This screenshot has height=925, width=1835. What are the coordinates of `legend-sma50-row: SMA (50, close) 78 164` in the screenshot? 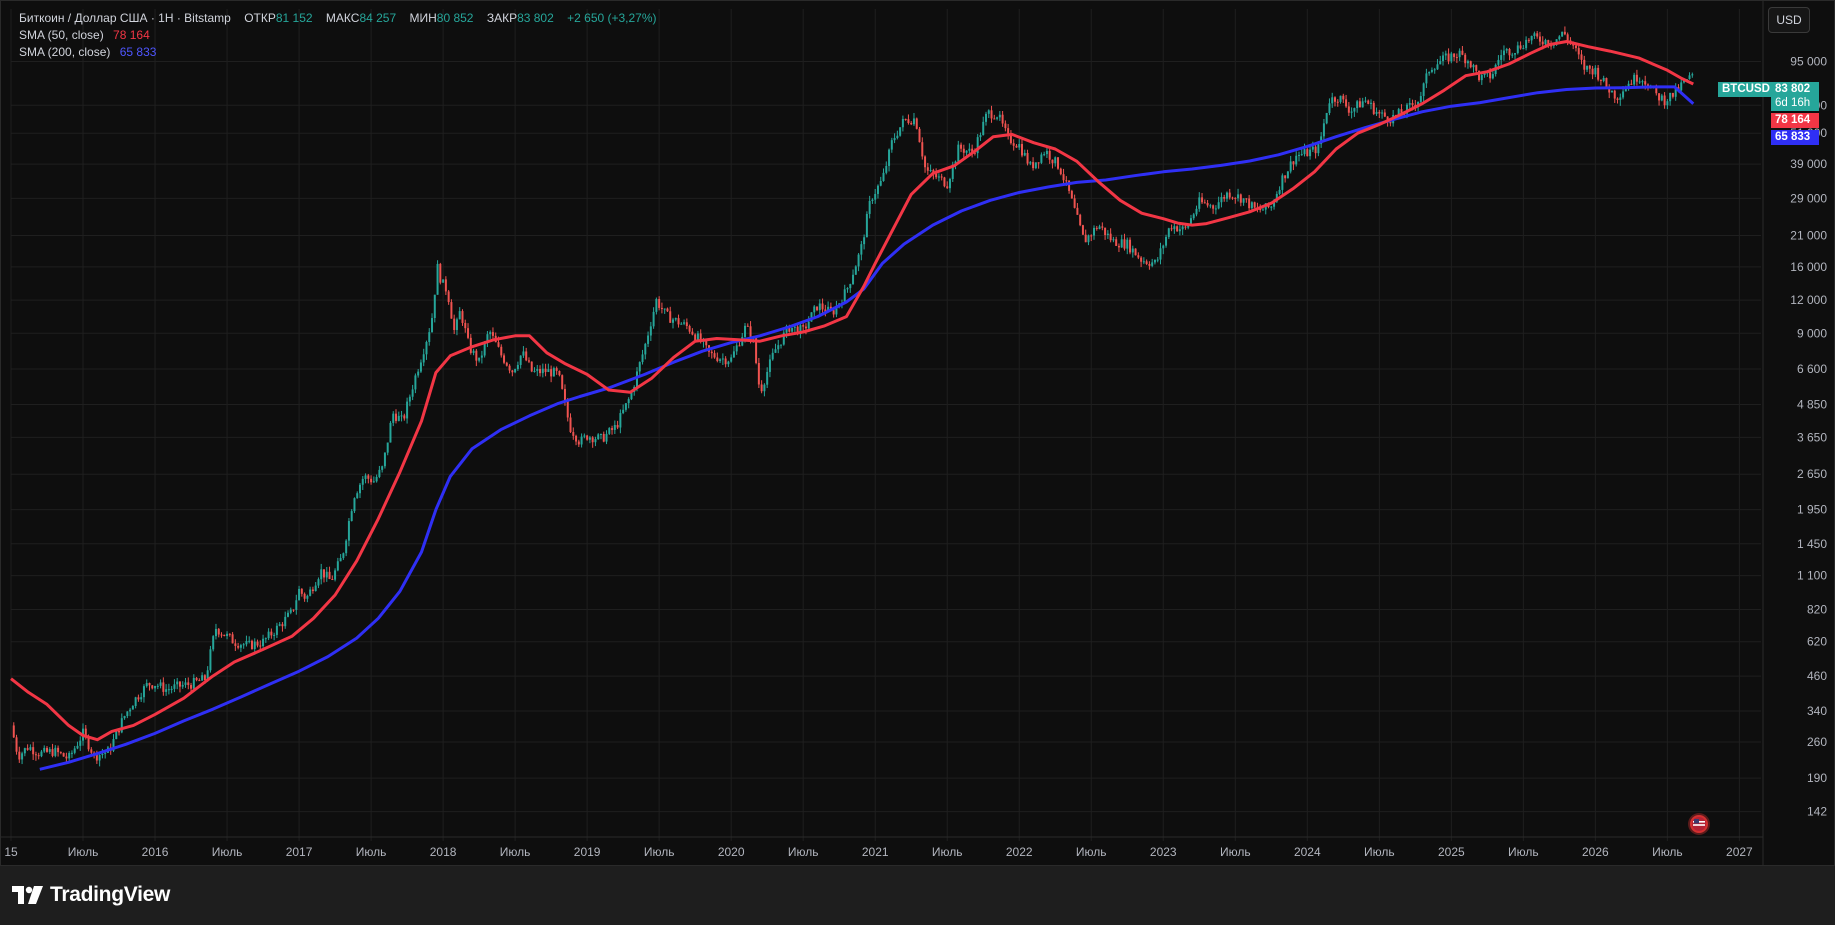 It's located at (338, 35).